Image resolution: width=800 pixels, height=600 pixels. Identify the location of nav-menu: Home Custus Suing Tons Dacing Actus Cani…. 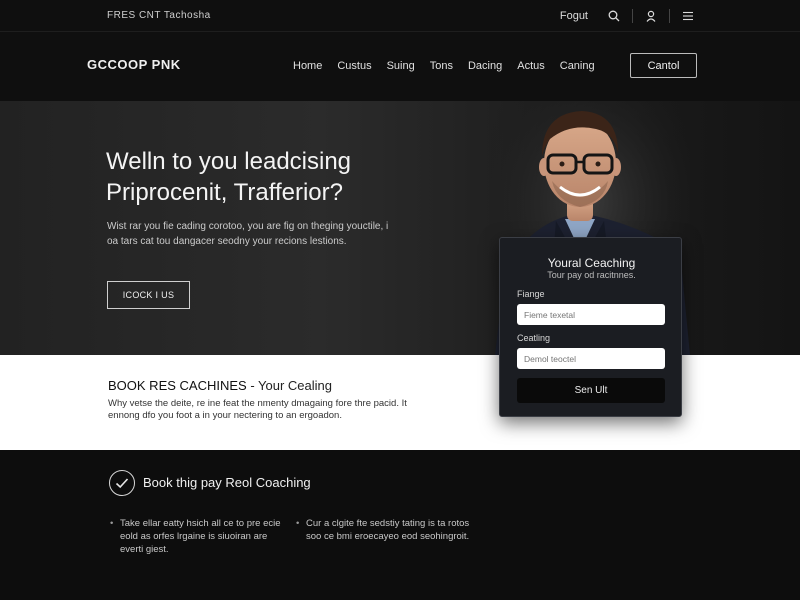
(451, 66).